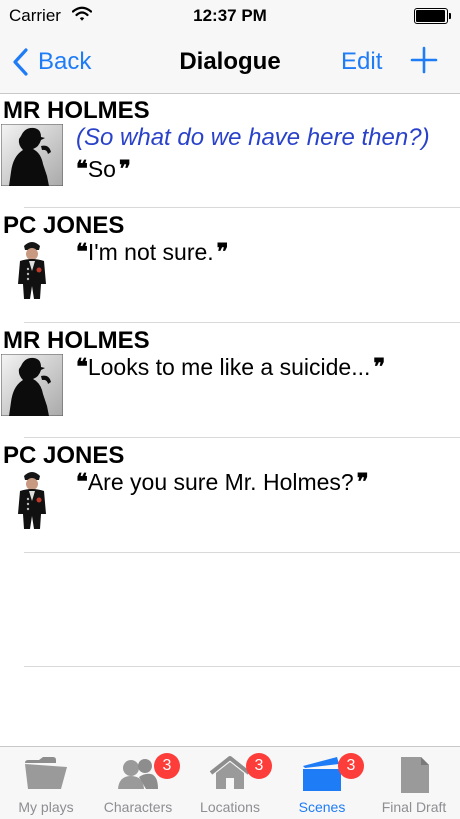 Image resolution: width=460 pixels, height=819 pixels. What do you see at coordinates (138, 783) in the screenshot?
I see `tab-characters: 3 Characters` at bounding box center [138, 783].